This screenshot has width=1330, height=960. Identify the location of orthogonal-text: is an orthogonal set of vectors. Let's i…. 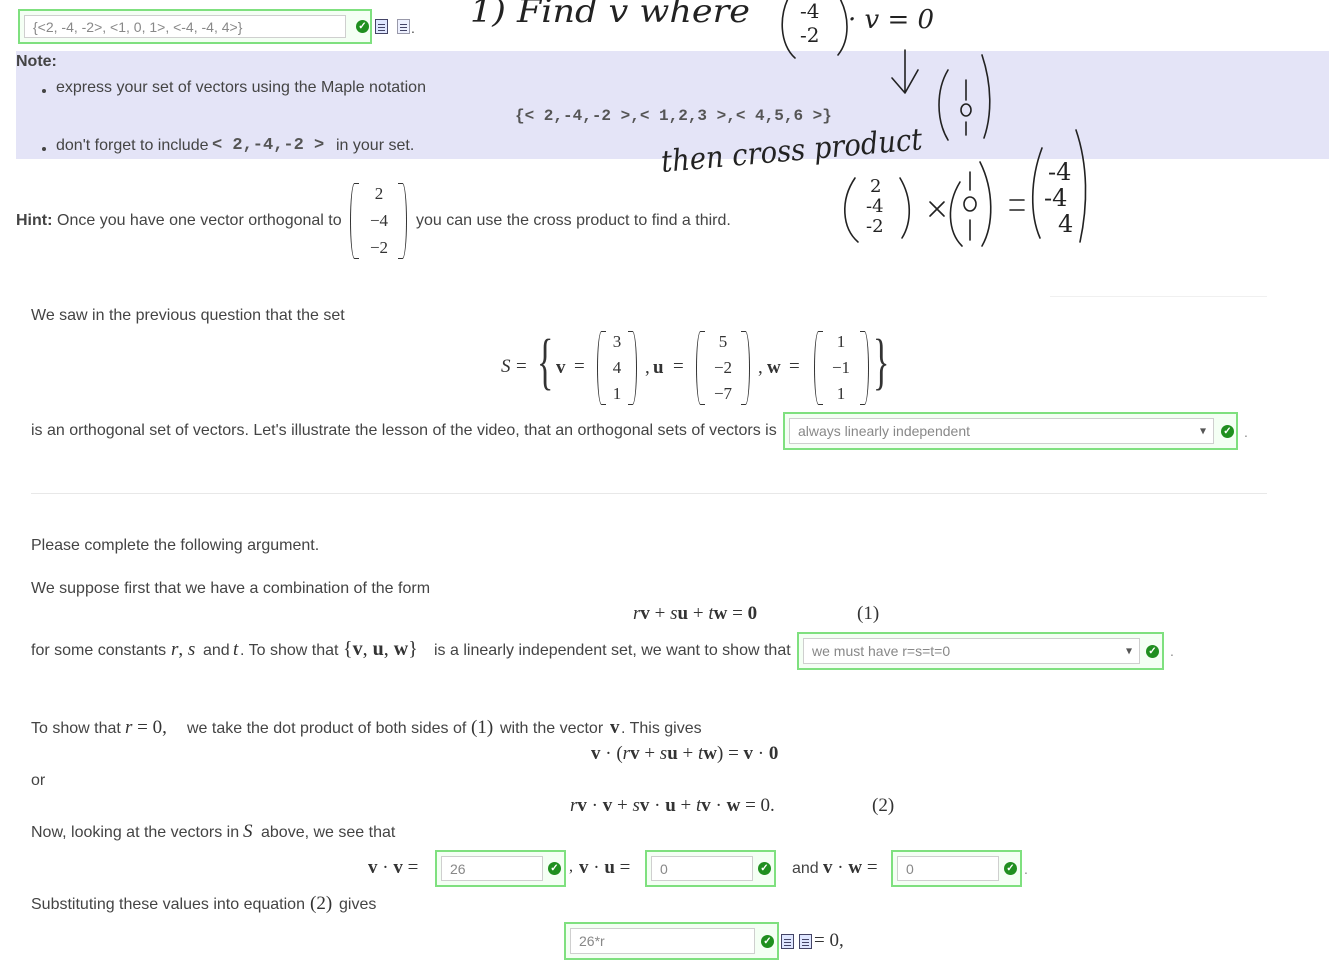
(404, 430).